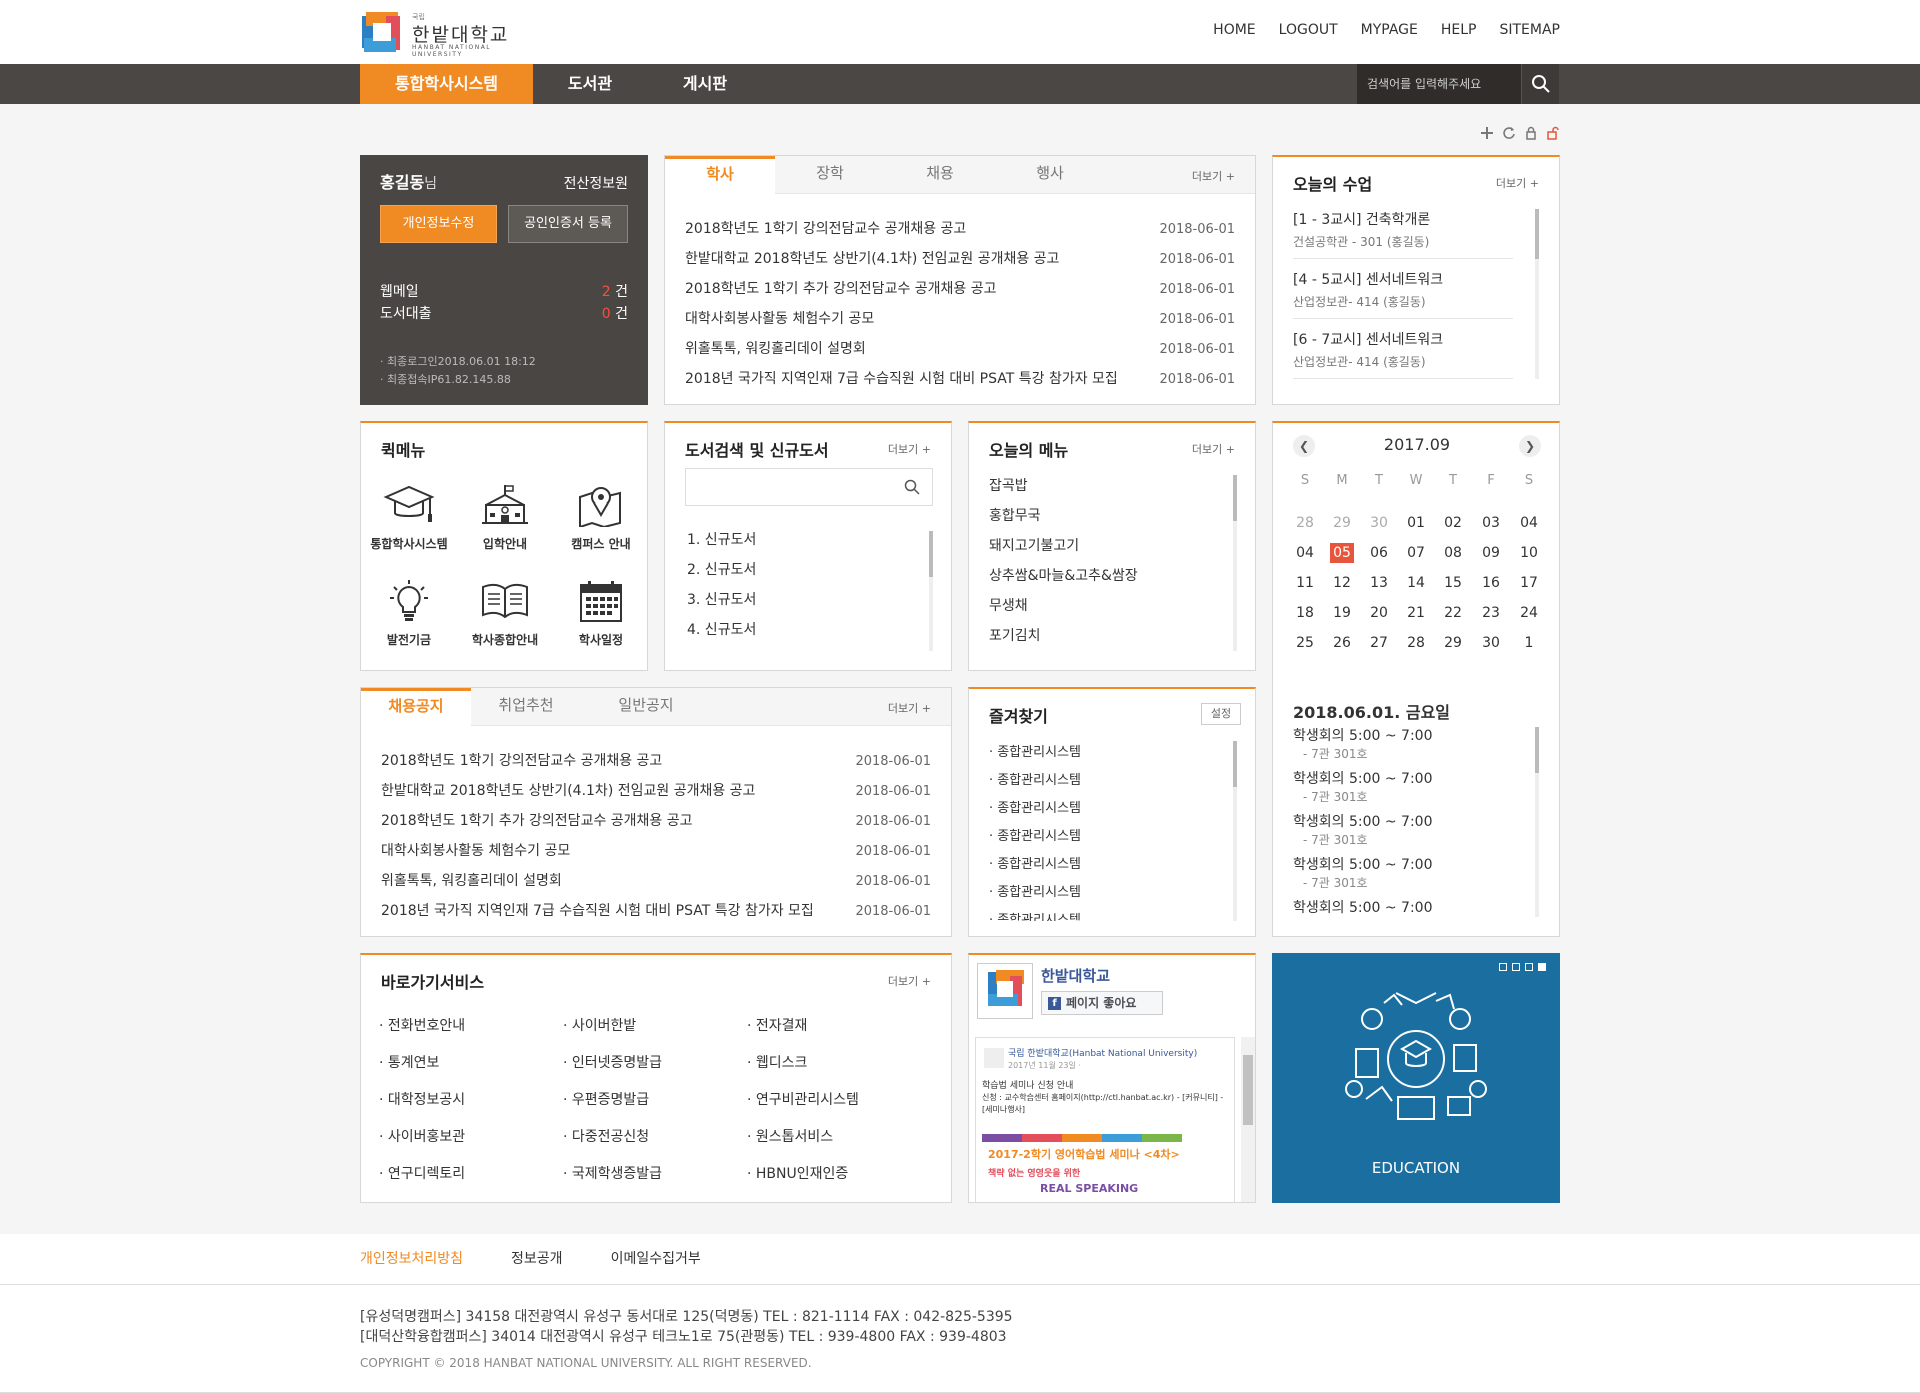  Describe the element at coordinates (1459, 30) in the screenshot. I see `util-help-link: HELP` at that location.